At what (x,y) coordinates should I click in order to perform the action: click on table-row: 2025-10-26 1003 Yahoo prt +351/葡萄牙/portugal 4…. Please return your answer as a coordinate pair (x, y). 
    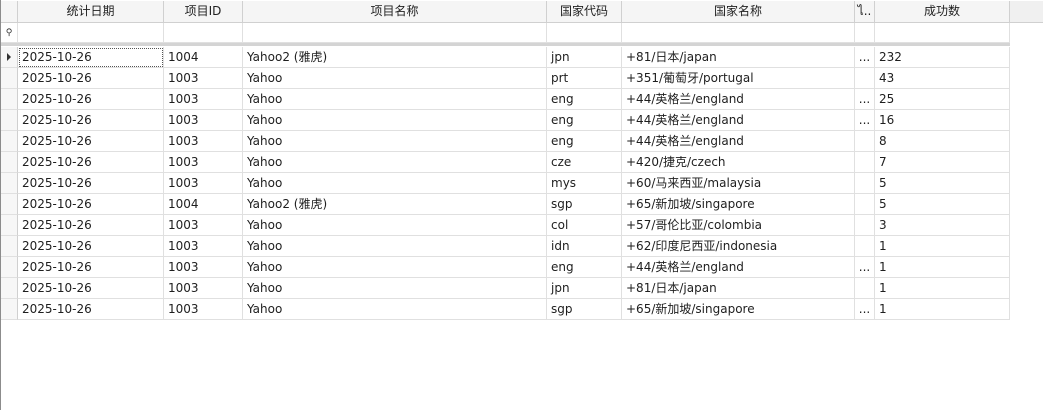
    Looking at the image, I should click on (506, 78).